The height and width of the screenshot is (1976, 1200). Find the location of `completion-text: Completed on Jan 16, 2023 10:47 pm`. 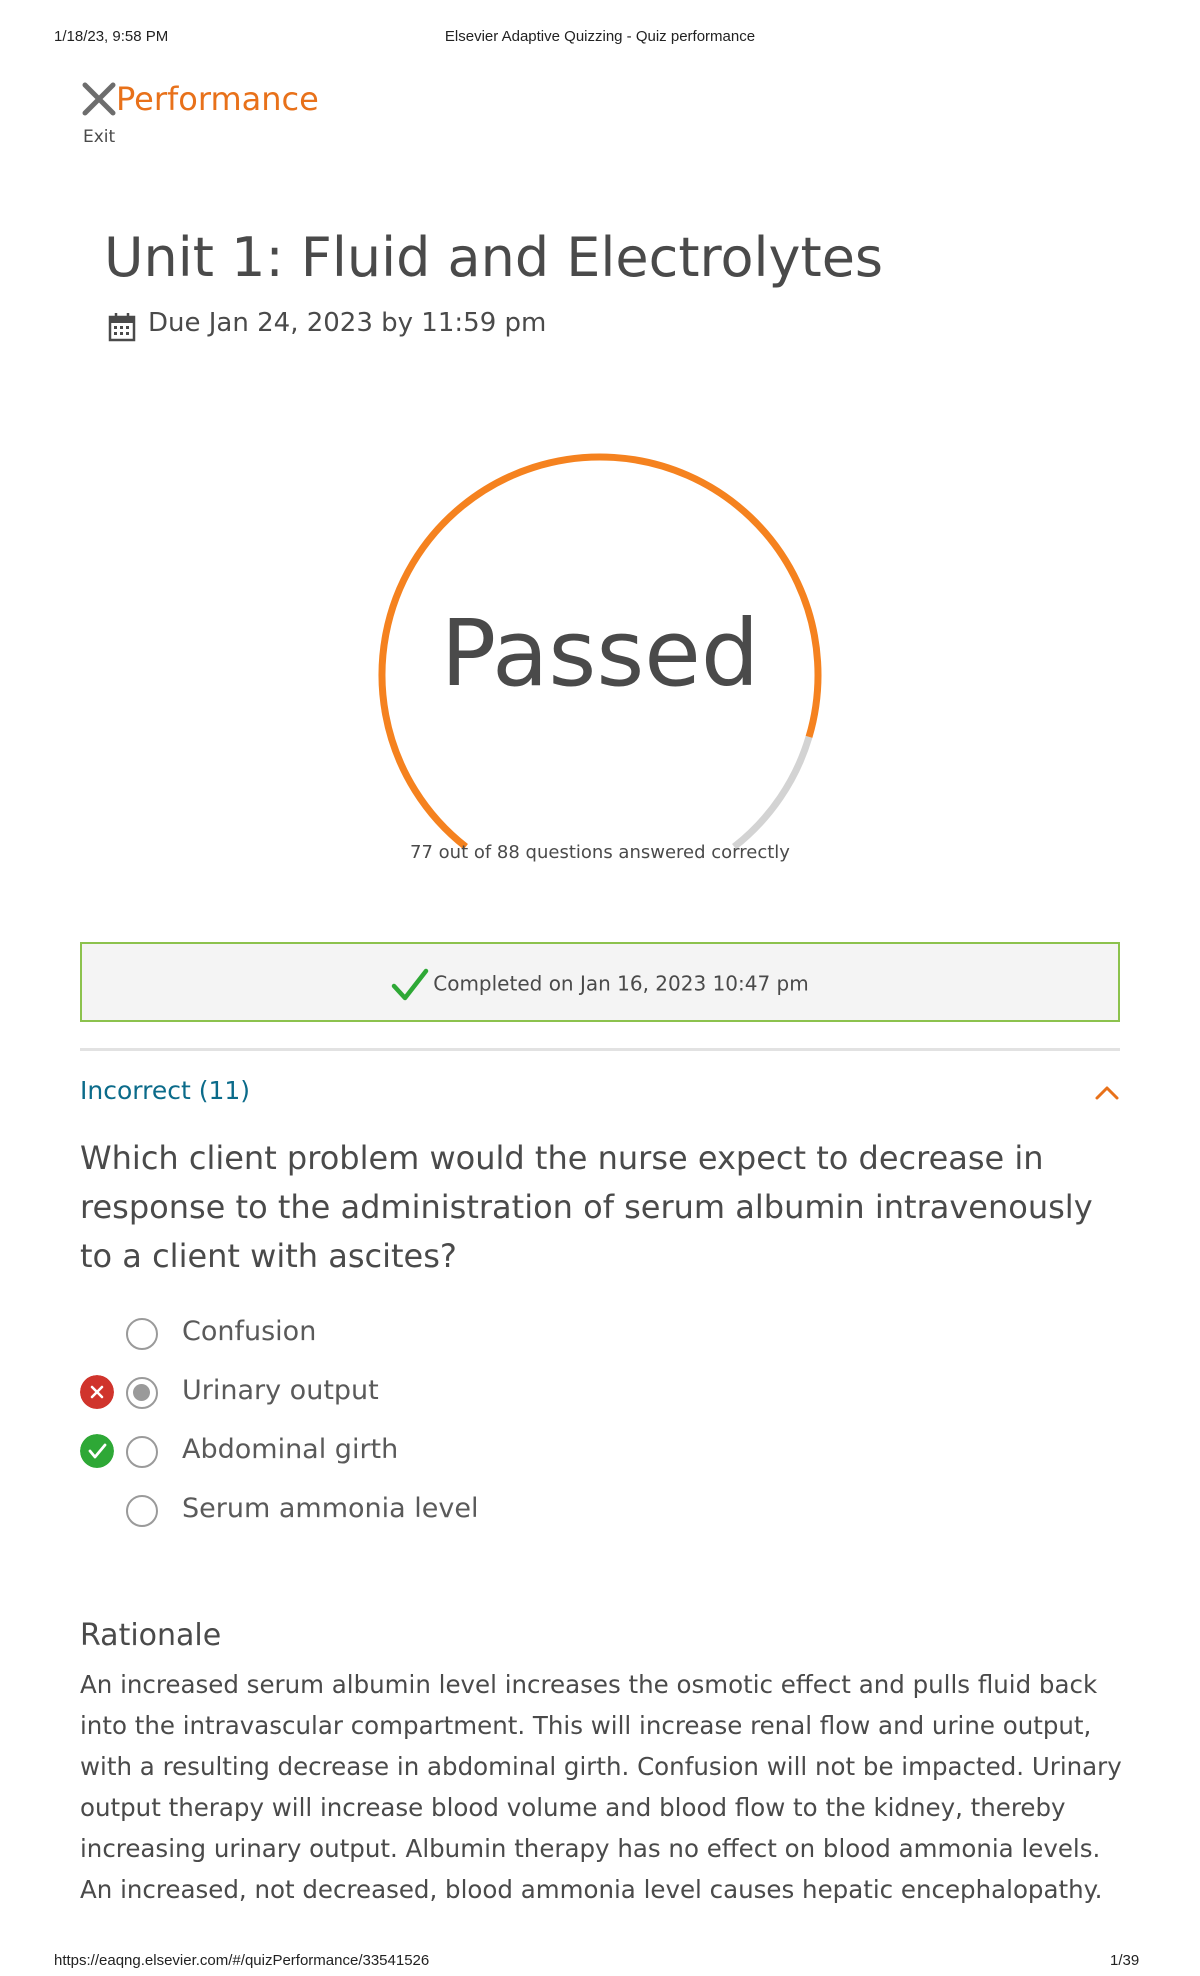

completion-text: Completed on Jan 16, 2023 10:47 pm is located at coordinates (621, 983).